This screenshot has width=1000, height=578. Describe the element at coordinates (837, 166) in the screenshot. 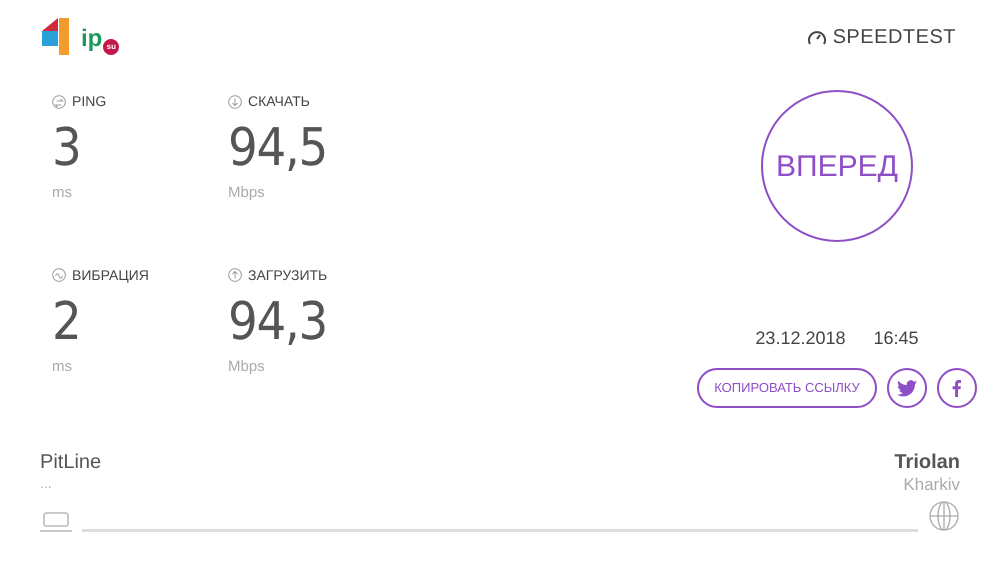

I see `go-button: ВПЕРЕД` at that location.